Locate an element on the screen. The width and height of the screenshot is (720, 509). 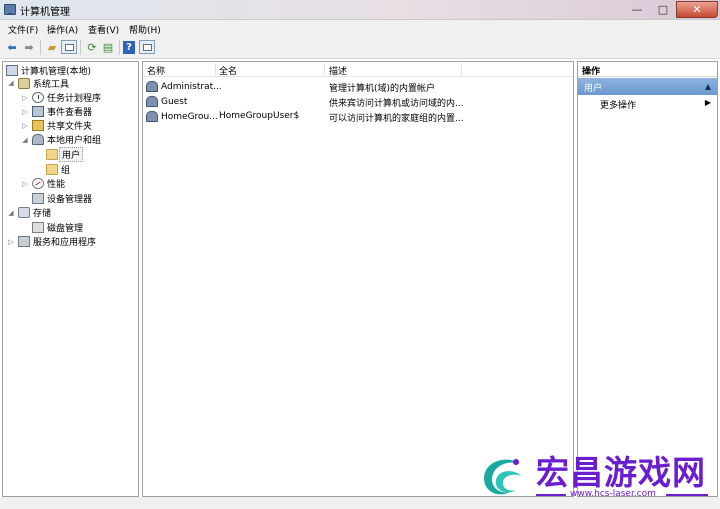
tree-item-performance: 性能 is located at coordinates (48, 183).